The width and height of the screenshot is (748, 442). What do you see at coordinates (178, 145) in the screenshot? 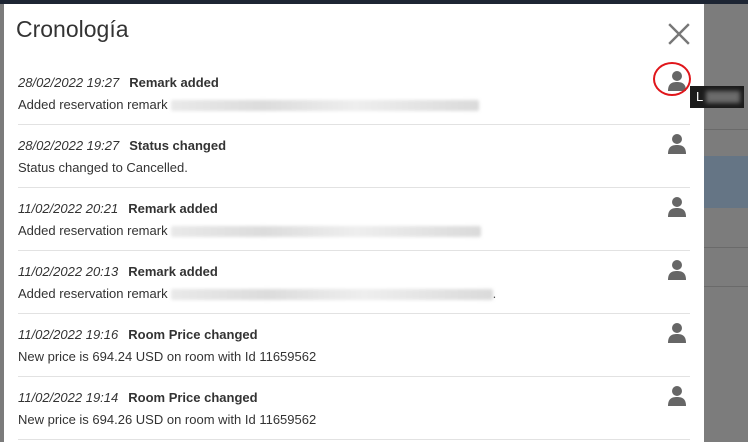
I see `entry-type: Status changed` at bounding box center [178, 145].